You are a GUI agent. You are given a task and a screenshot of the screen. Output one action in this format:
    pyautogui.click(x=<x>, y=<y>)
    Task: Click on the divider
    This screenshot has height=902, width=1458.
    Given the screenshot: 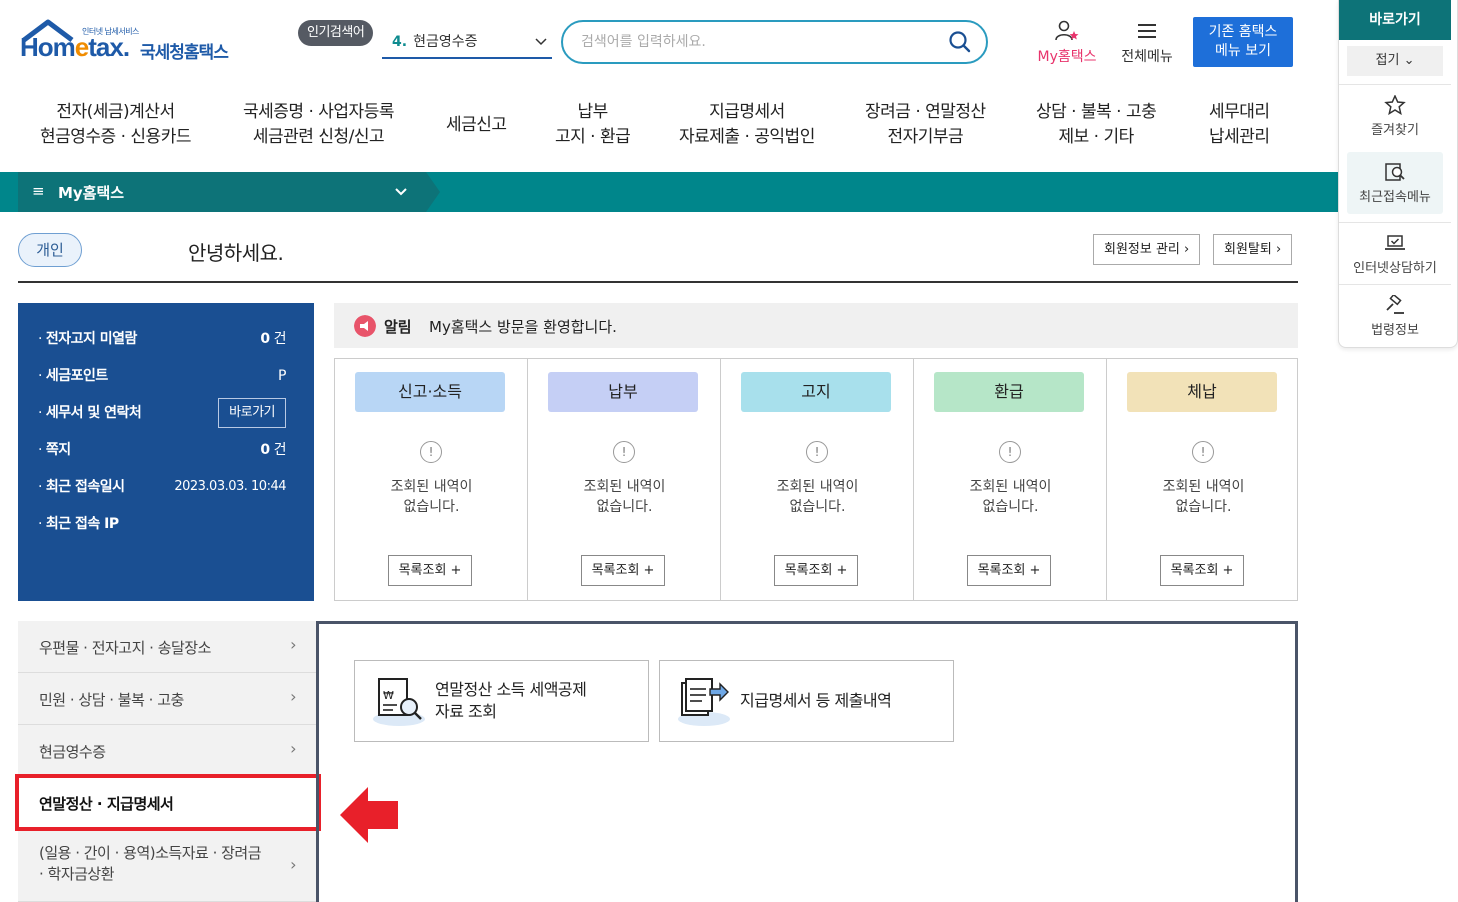 What is the action you would take?
    pyautogui.click(x=658, y=282)
    